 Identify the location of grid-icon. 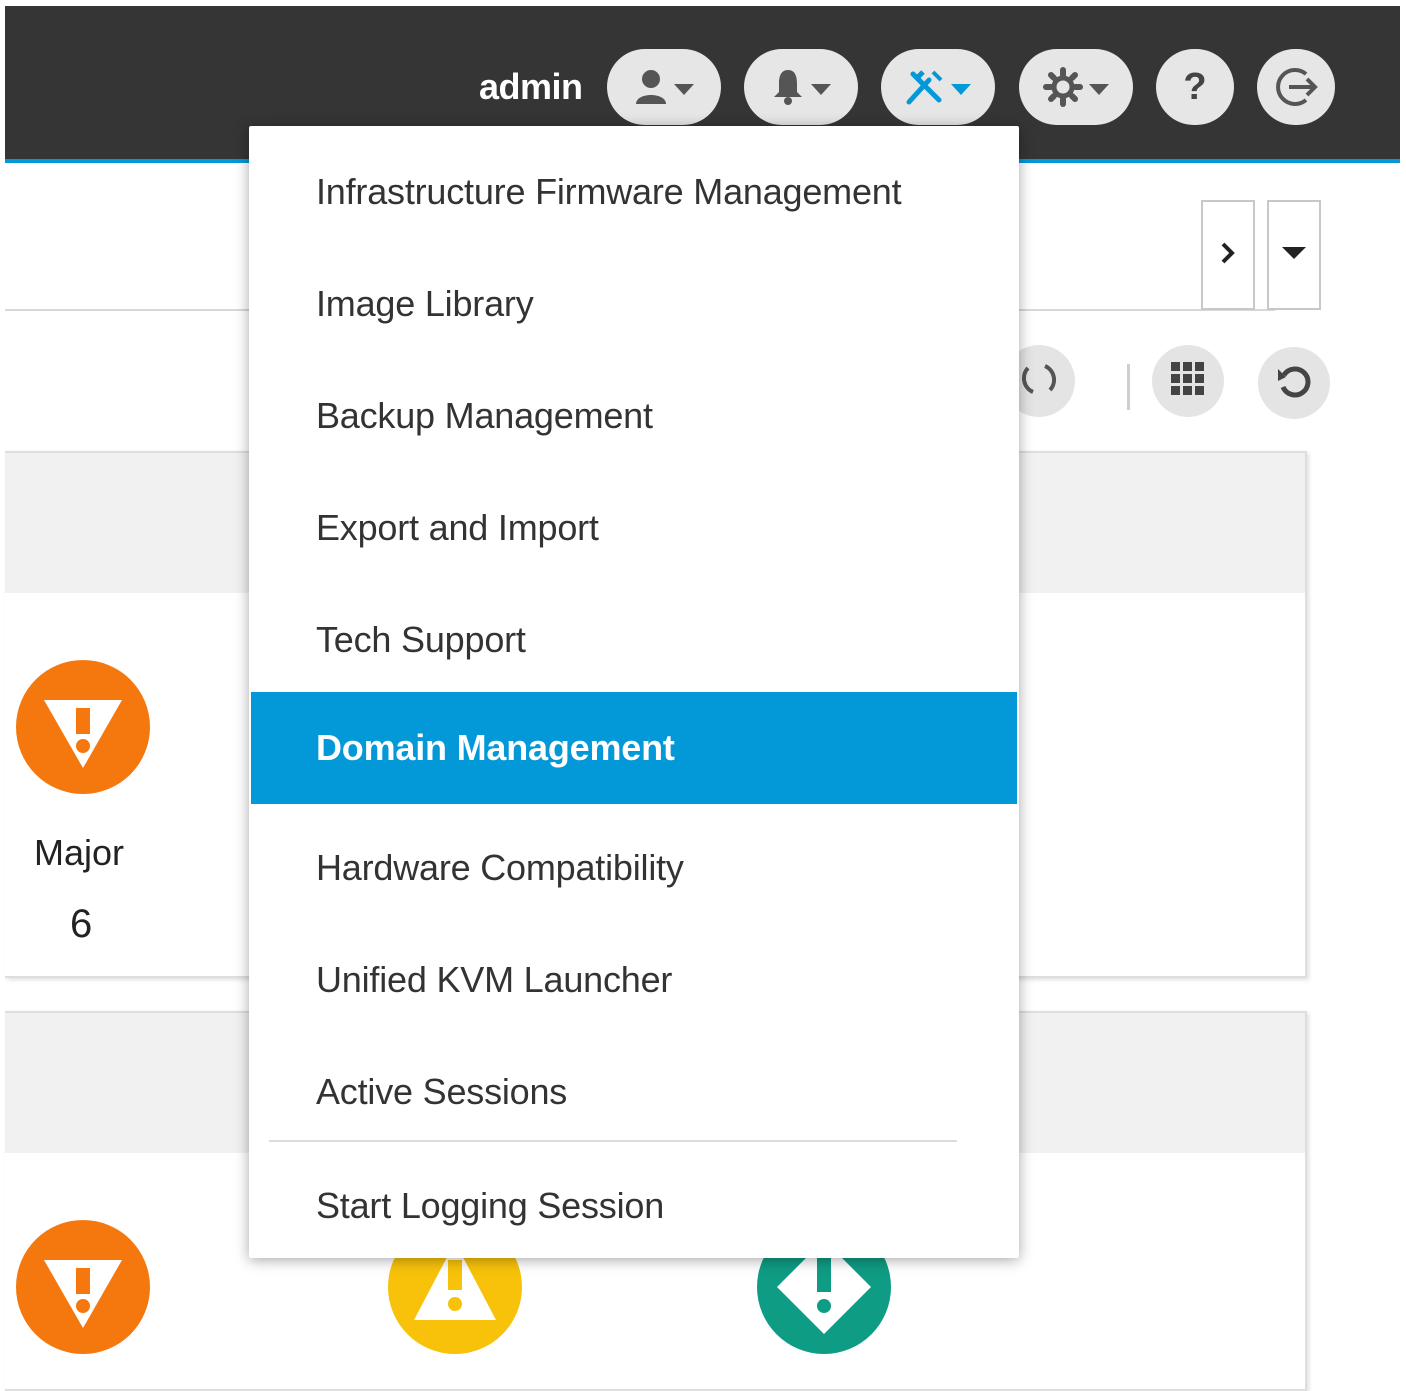
(1188, 381).